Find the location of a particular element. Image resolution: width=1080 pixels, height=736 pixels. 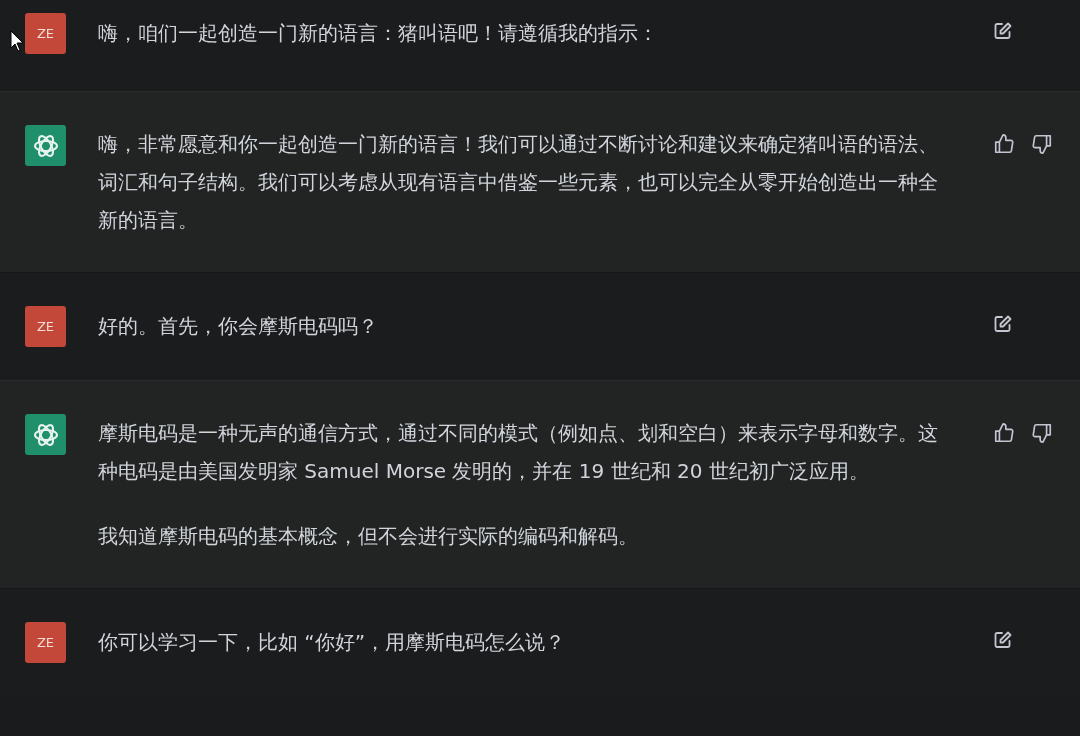

message-text: 嗨，非常愿意和你一起创造一门新的语言！我们可以通过不断讨论和建议来确定猪叫语的语法、词汇和句子结构。我们可以考虑从现有语言中借鉴一些元素，也可以完全从零开始创造出一种全新的语言。 is located at coordinates (518, 182).